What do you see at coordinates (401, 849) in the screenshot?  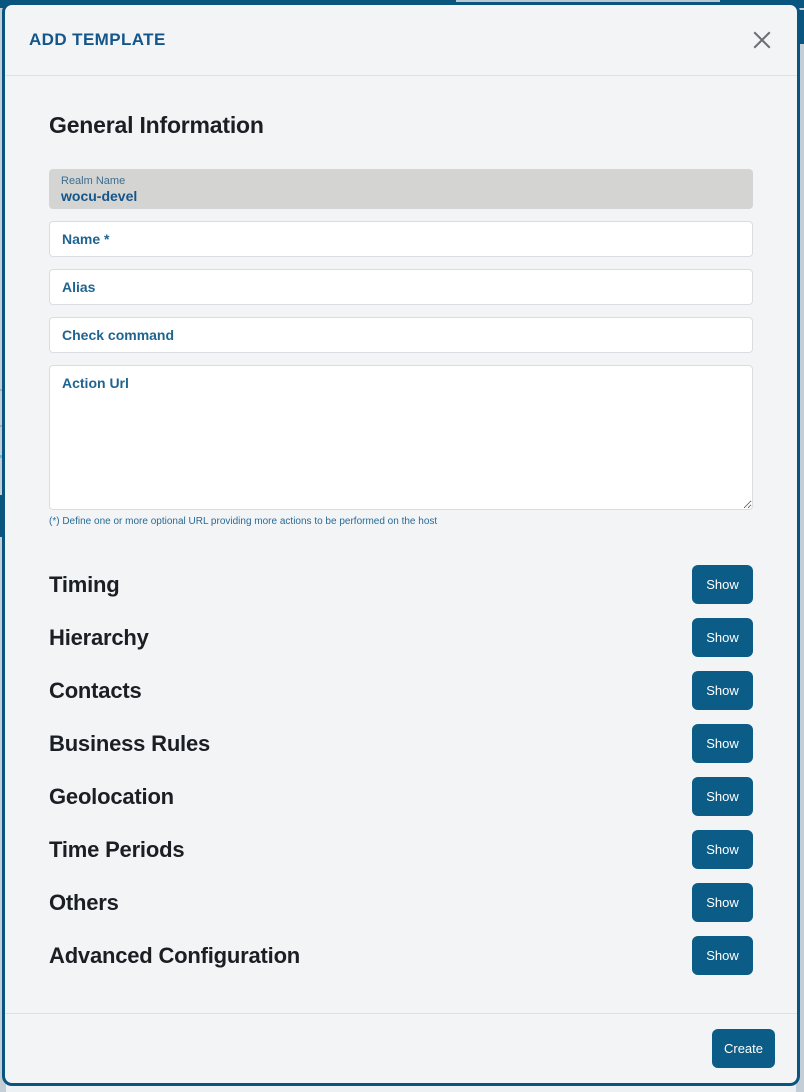 I see `section-row: Time Periods Show` at bounding box center [401, 849].